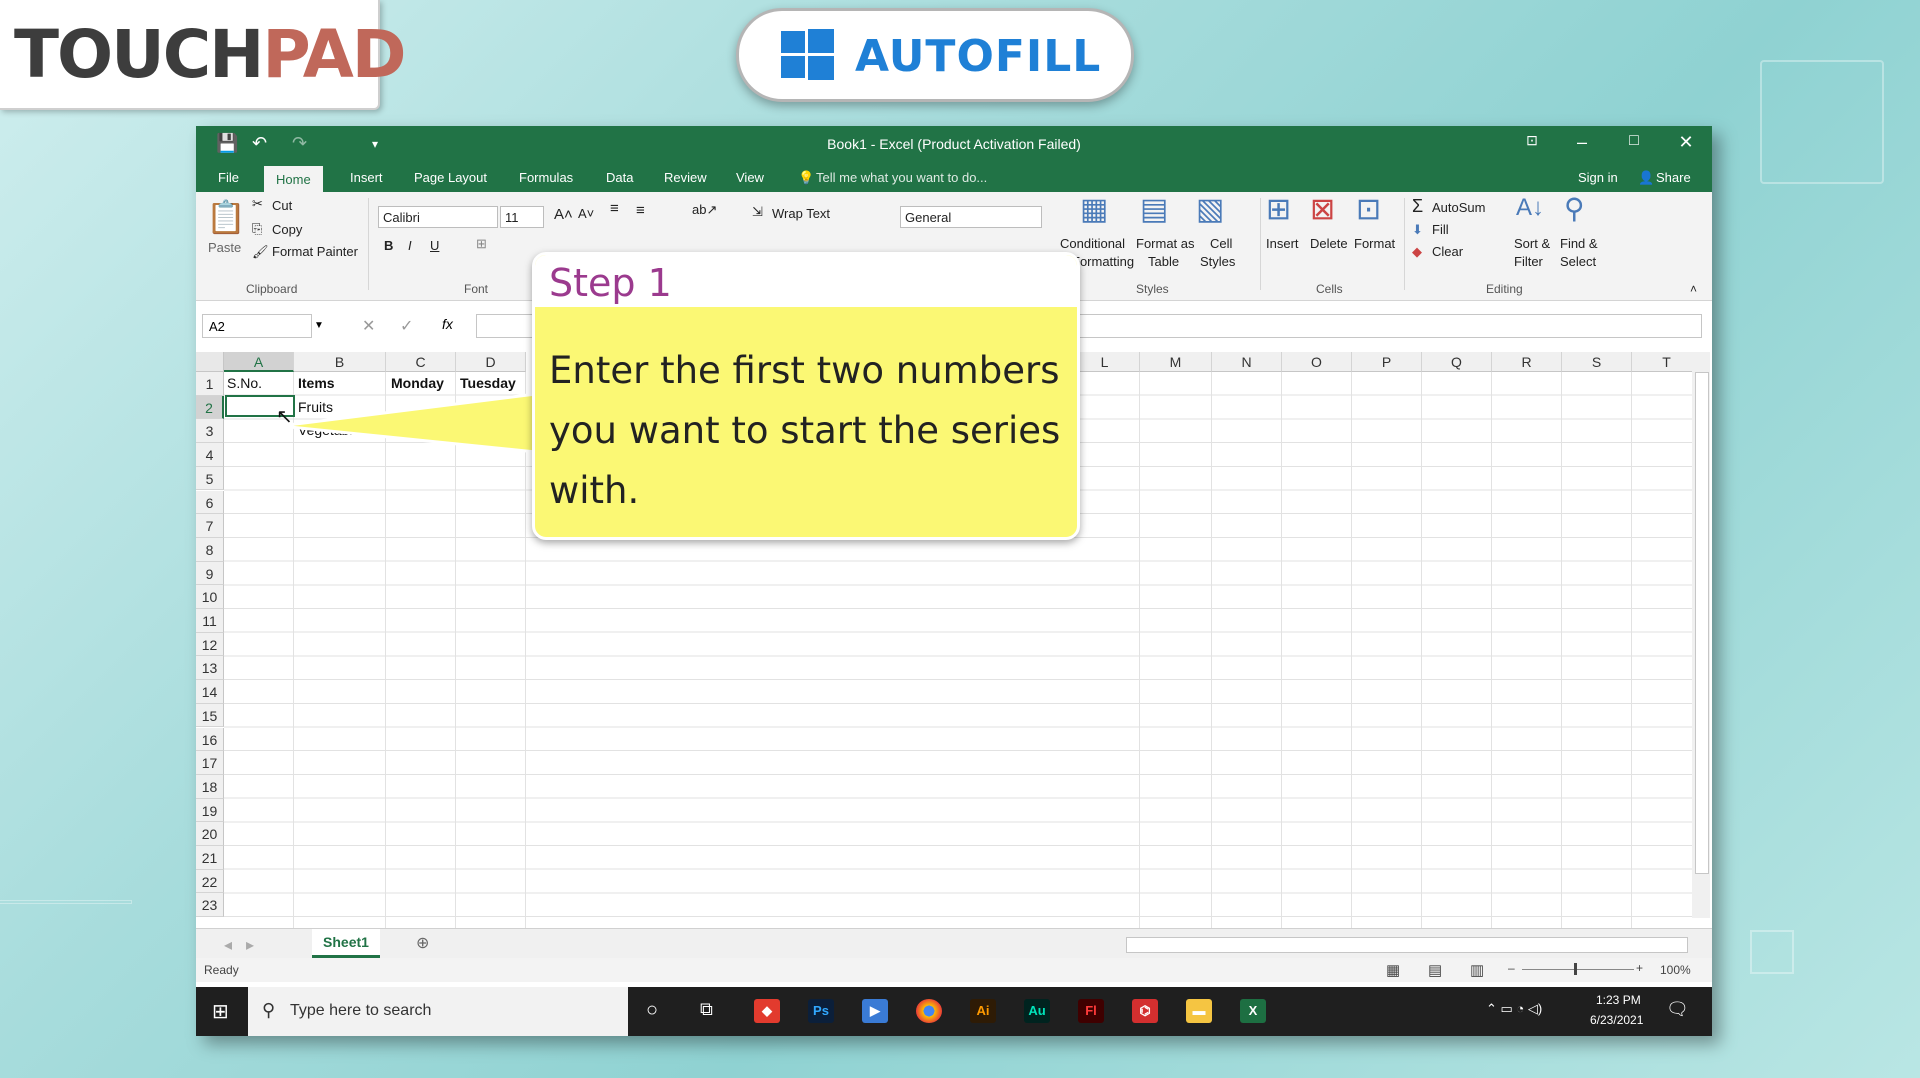  Describe the element at coordinates (210, 362) in the screenshot. I see `select-all-corner` at that location.